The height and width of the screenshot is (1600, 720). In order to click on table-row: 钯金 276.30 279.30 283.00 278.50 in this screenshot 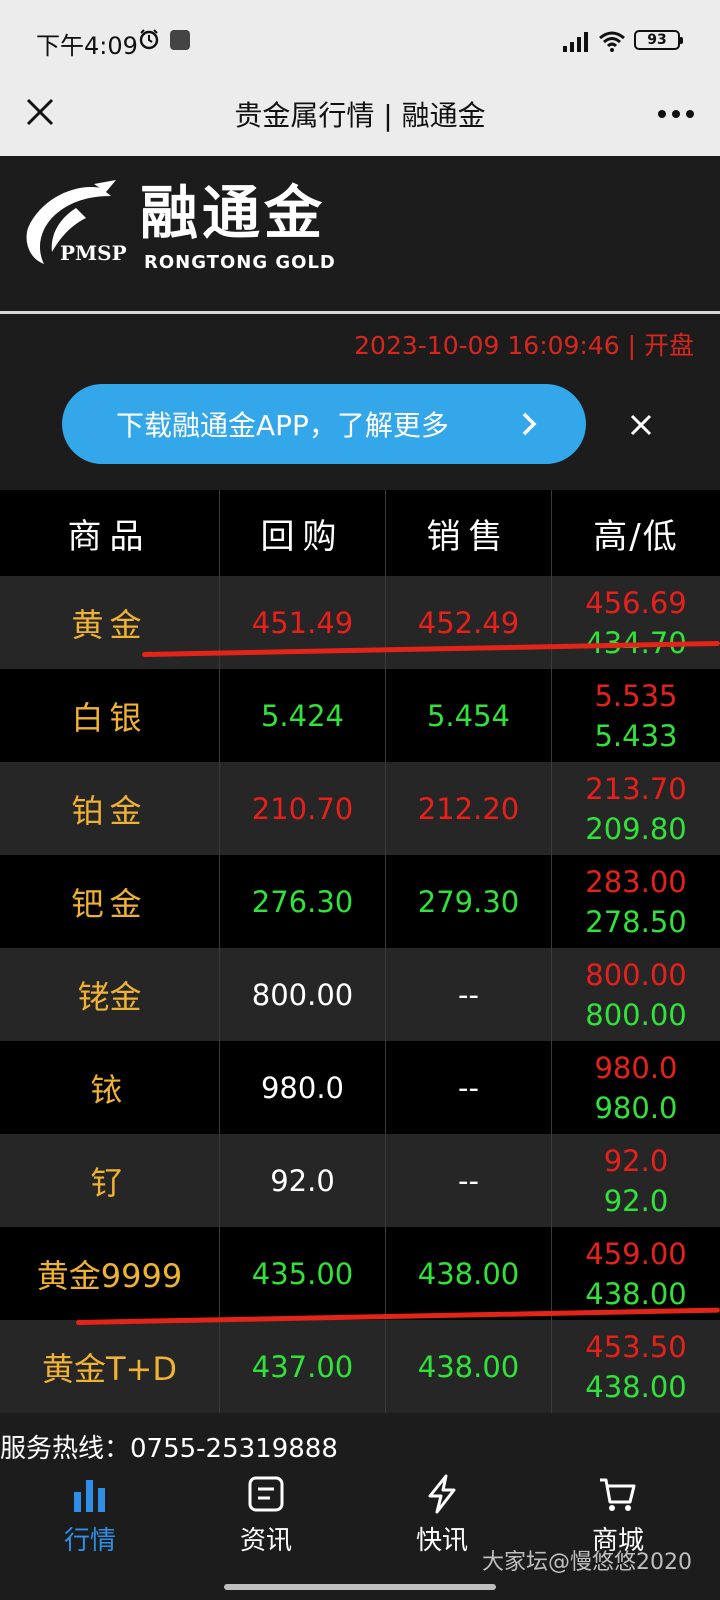, I will do `click(360, 901)`.